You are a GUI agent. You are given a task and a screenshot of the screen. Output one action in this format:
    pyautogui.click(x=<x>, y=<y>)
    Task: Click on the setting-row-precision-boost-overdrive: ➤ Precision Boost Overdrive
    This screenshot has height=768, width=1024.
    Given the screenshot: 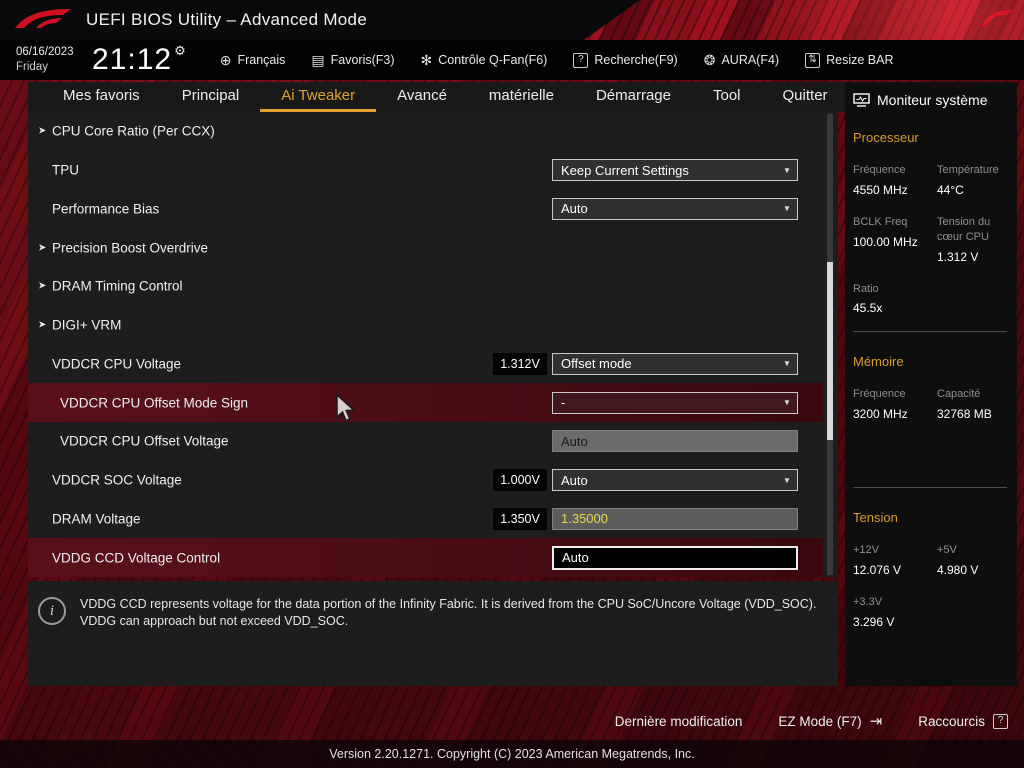 What is the action you would take?
    pyautogui.click(x=433, y=247)
    